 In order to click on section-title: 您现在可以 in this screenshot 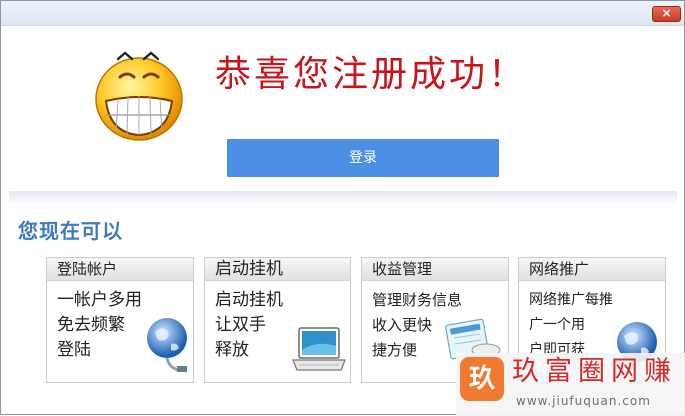, I will do `click(70, 231)`.